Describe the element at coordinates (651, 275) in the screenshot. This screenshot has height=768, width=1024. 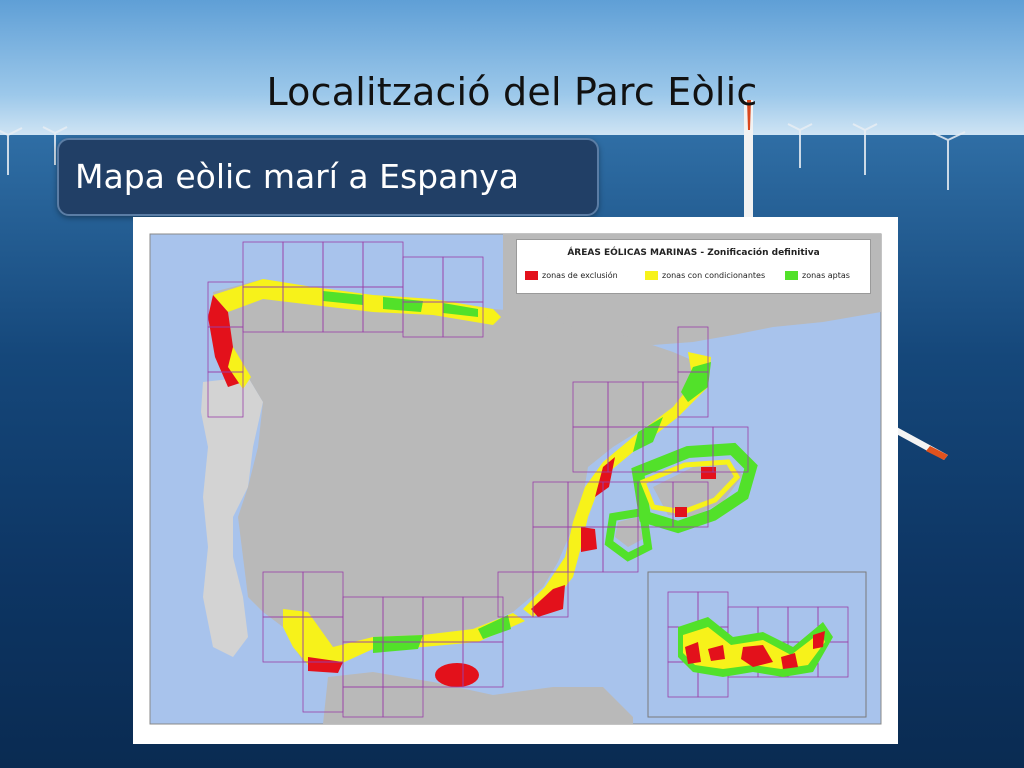
I see `legend-swatch-yellow` at that location.